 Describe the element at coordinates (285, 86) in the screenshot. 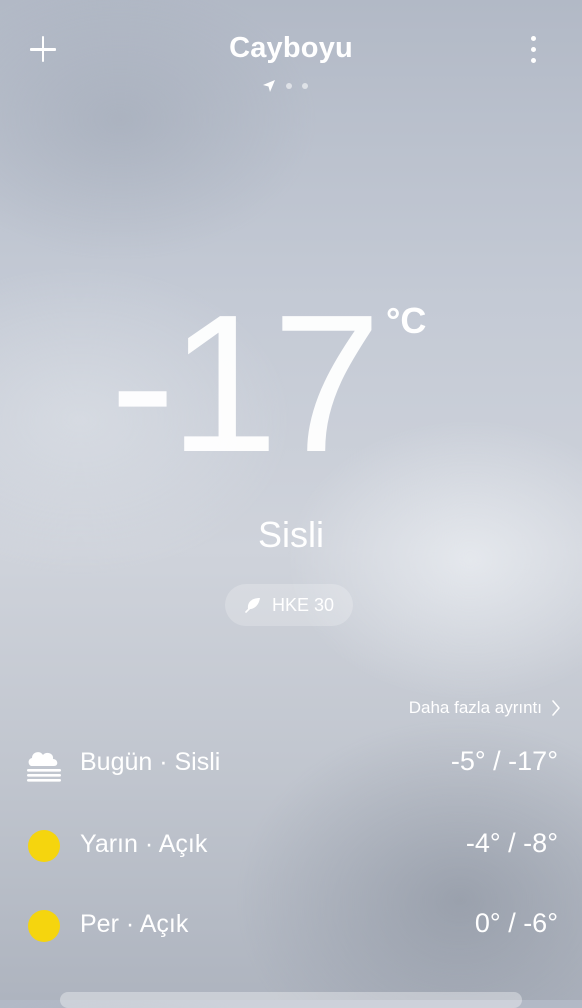

I see `page-indicator` at that location.